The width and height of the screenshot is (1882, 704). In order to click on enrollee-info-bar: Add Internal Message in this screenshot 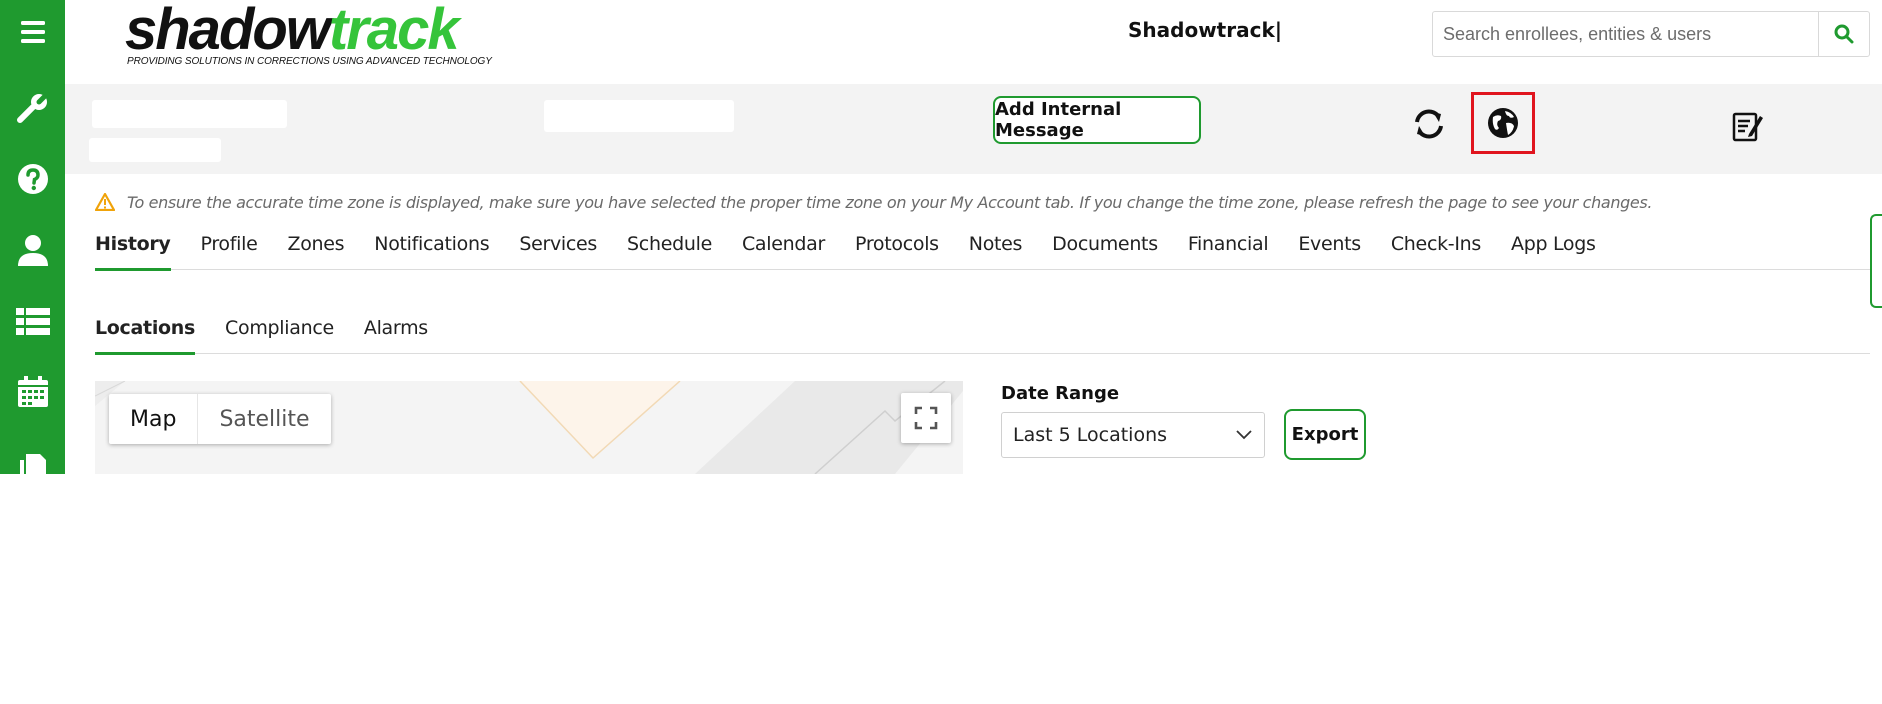, I will do `click(973, 129)`.